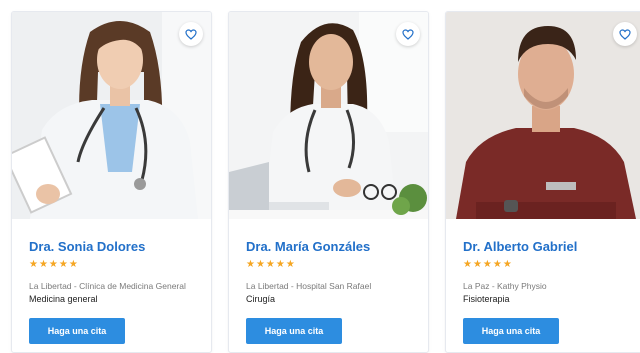 The image size is (640, 353). I want to click on doctor-location: La Paz - Kathy Physio, so click(505, 286).